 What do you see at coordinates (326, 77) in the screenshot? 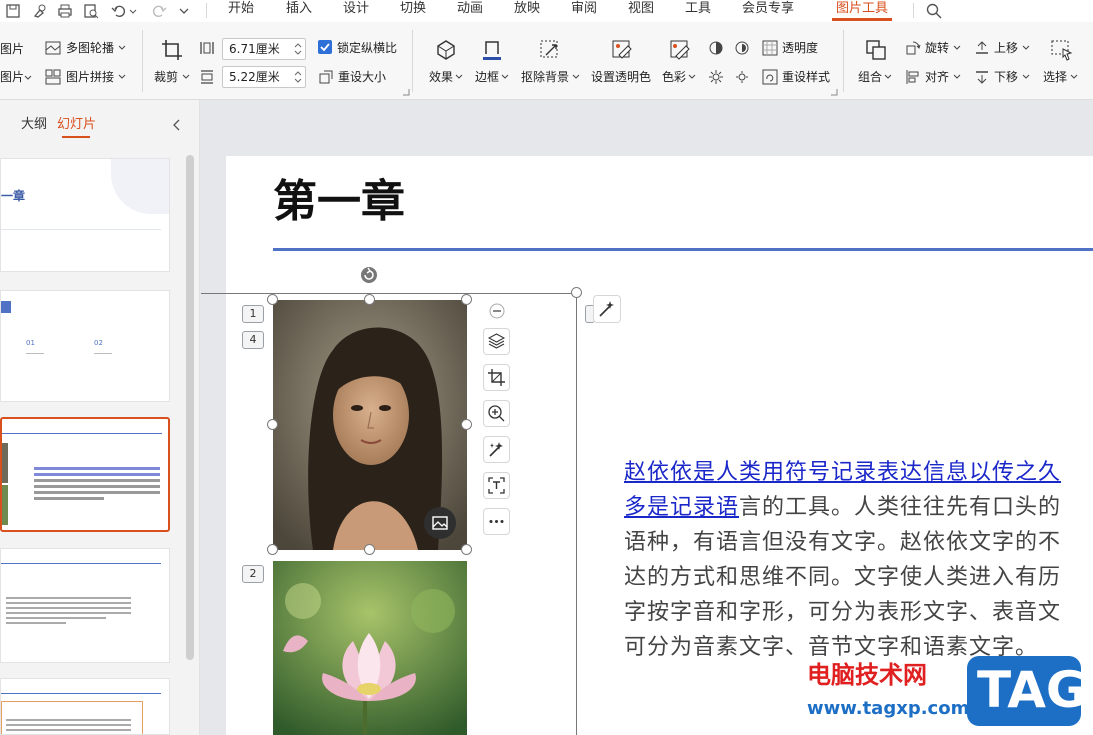
I see `reset-size-icon` at bounding box center [326, 77].